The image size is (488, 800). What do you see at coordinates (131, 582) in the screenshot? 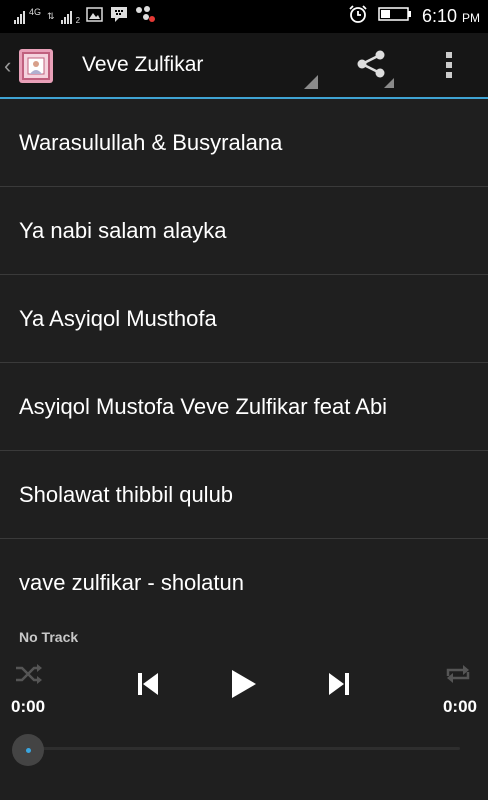
I see `song-title: vave zulfikar - sholatun` at bounding box center [131, 582].